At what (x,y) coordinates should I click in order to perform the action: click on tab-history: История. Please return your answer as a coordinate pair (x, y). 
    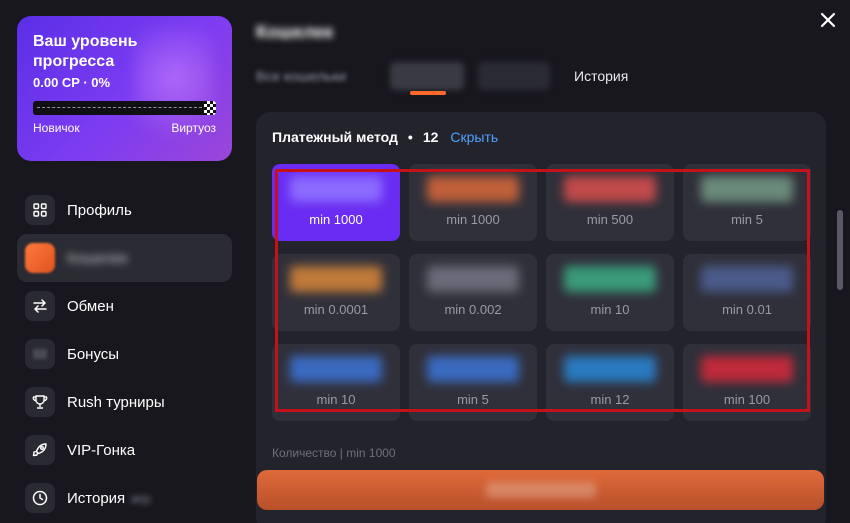
    Looking at the image, I should click on (601, 76).